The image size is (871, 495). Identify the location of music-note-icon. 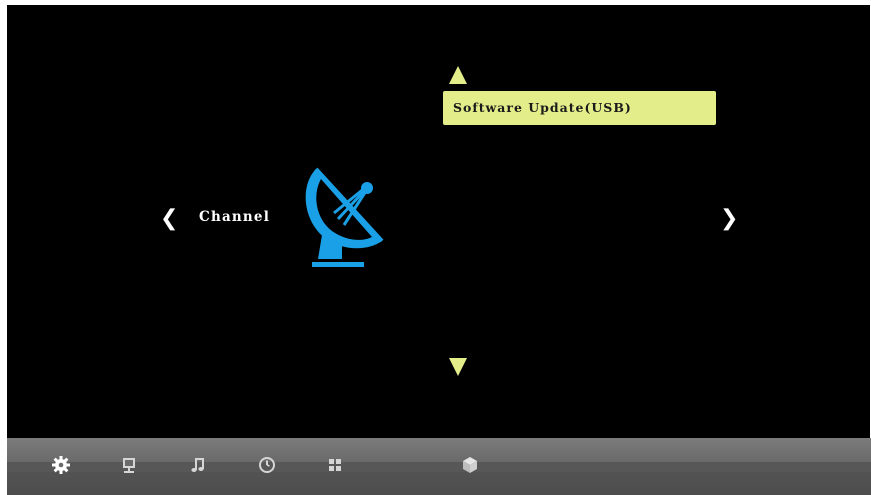
(199, 465).